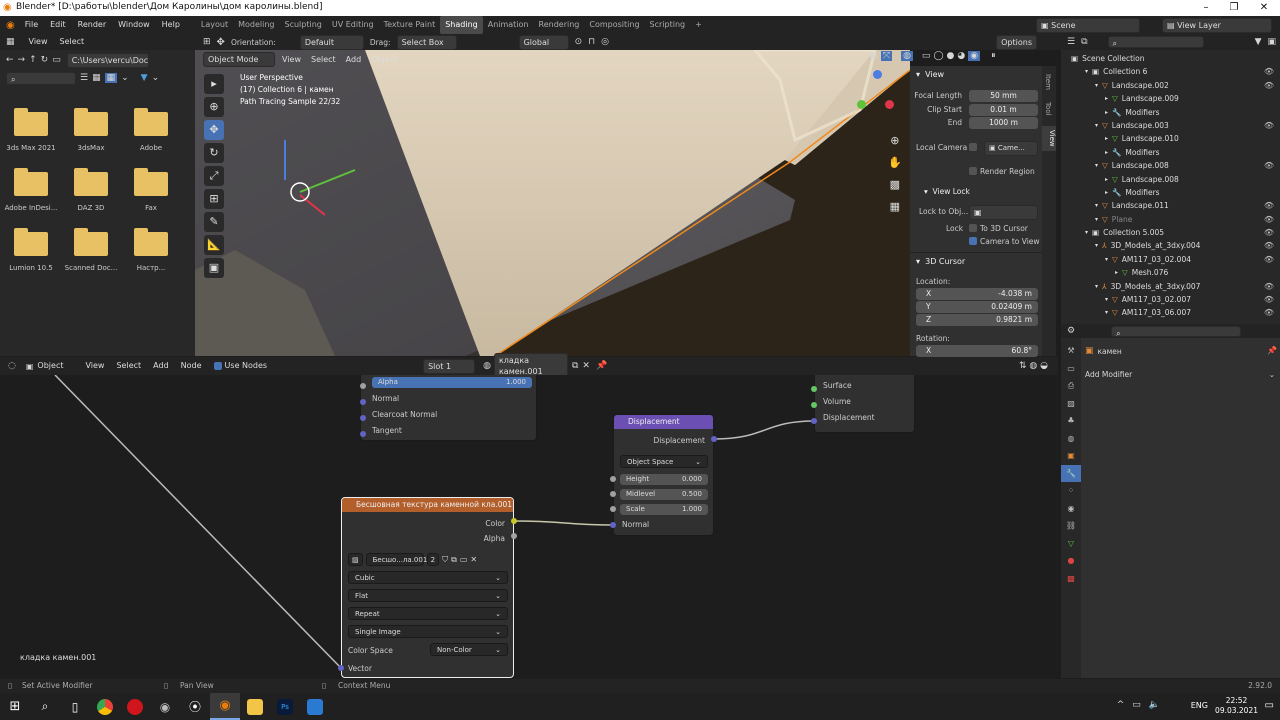 The width and height of the screenshot is (1280, 720). Describe the element at coordinates (464, 559) in the screenshot. I see `open-image-folder-icon: ▭` at that location.